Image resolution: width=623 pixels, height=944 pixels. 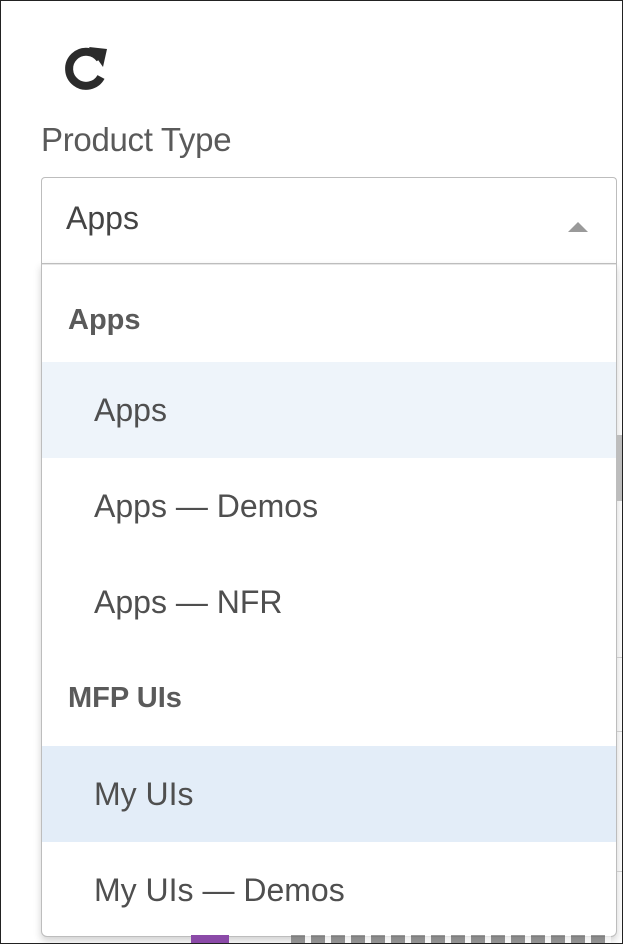 I want to click on product-type-label: Product Type, so click(x=136, y=139).